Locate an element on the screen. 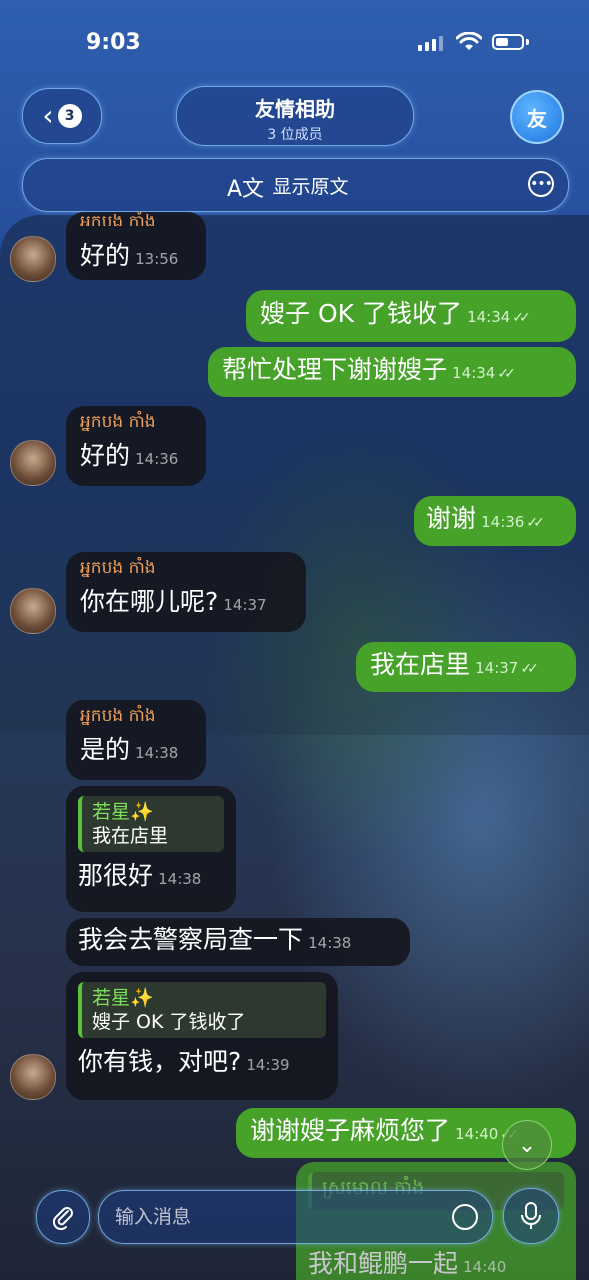 The height and width of the screenshot is (1280, 589). message-bubble-incoming: 我会去警察局查一下 14:38 is located at coordinates (238, 942).